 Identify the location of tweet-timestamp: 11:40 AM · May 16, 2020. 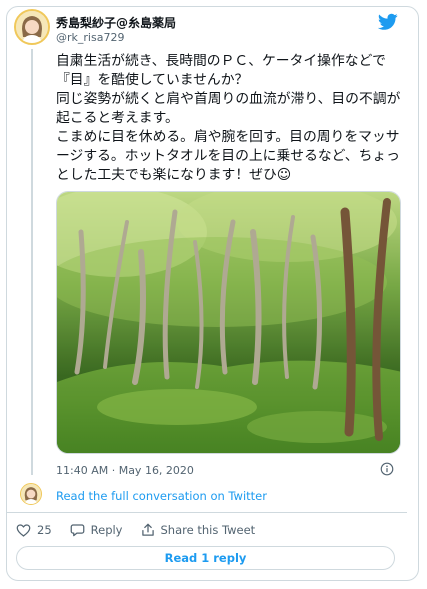
(125, 470).